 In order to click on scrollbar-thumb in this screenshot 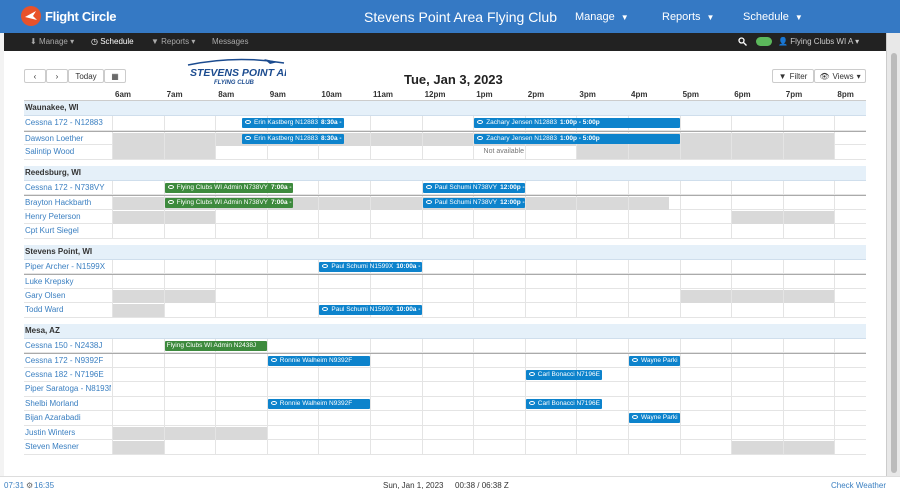, I will do `click(894, 263)`.